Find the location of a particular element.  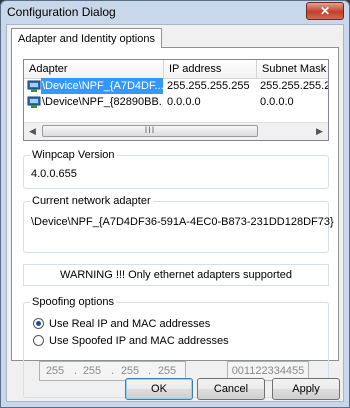

tab-adapter-identity: Adapter and Identity options is located at coordinates (86, 38).